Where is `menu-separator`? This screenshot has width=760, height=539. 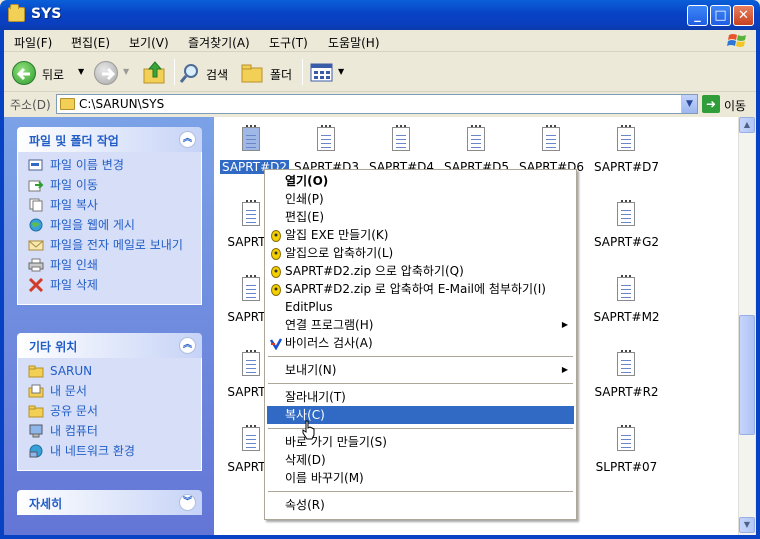
menu-separator is located at coordinates (420, 491).